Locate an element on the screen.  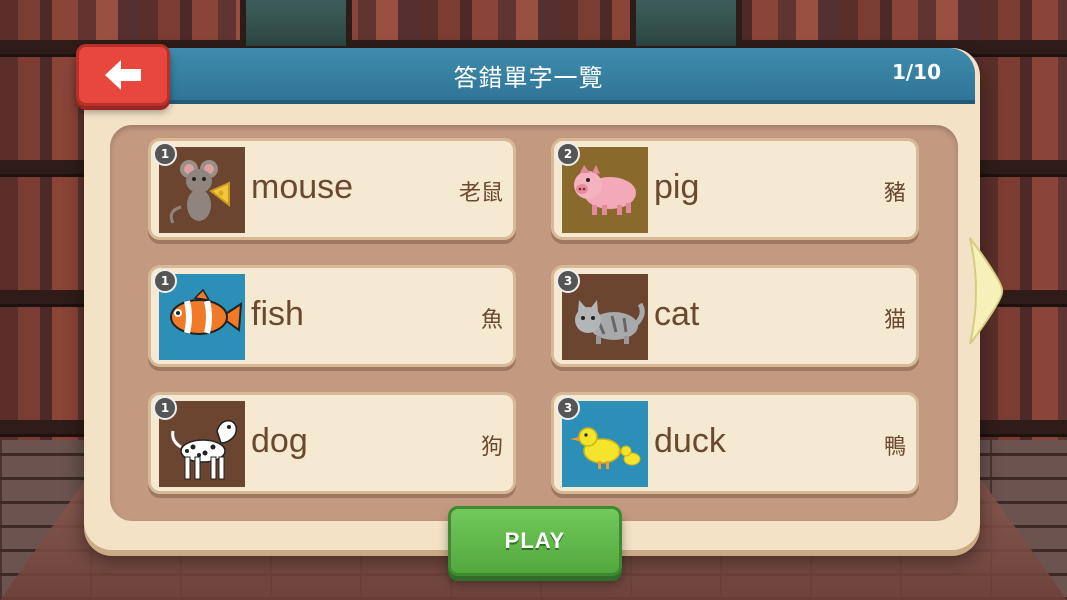
play-button: PLAY is located at coordinates (535, 541).